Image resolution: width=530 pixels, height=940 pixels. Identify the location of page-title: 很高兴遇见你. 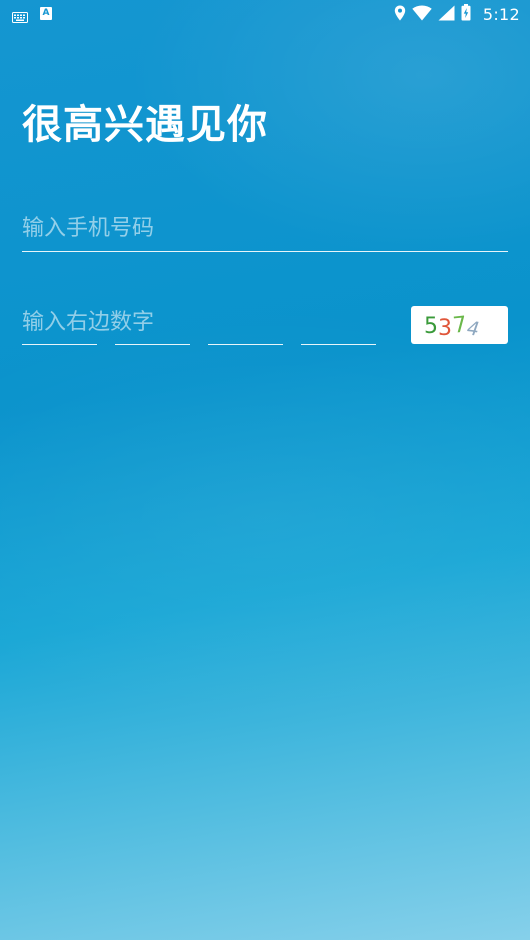
(145, 125).